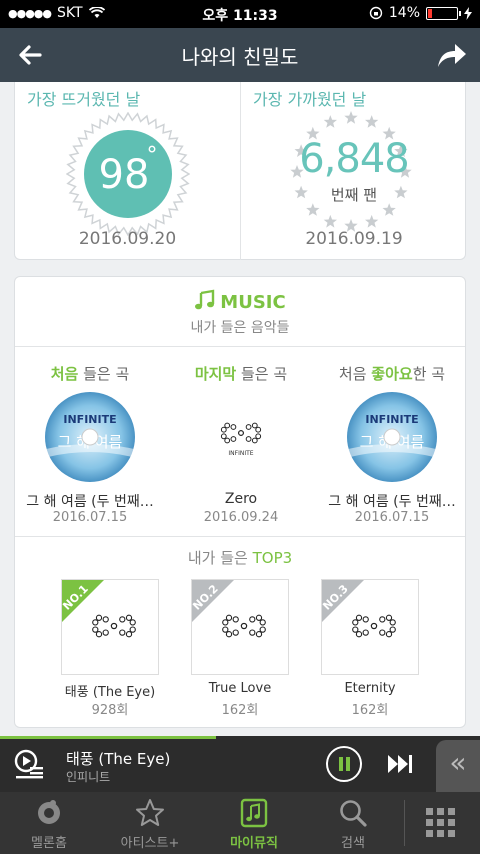 Image resolution: width=480 pixels, height=854 pixels. Describe the element at coordinates (90, 374) in the screenshot. I see `first-played-caption: 처음 들은 곡` at that location.